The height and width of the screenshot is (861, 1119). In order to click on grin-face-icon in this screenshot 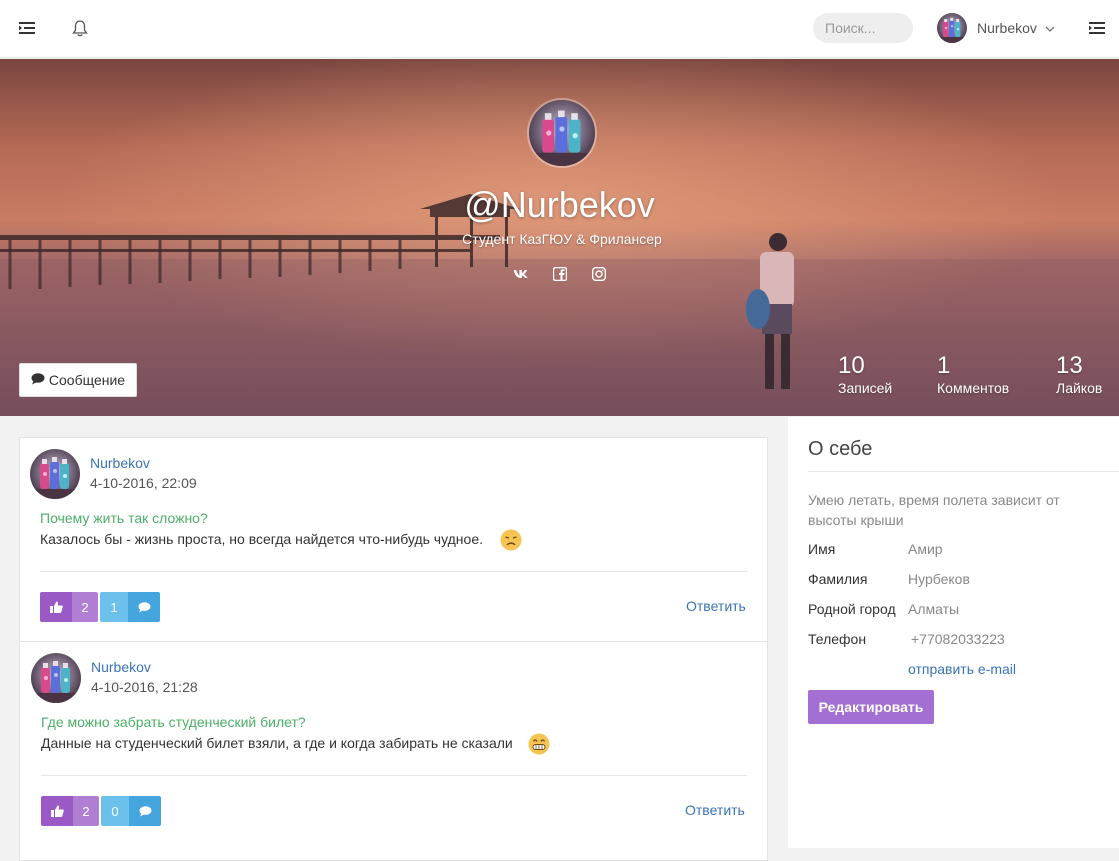, I will do `click(539, 744)`.